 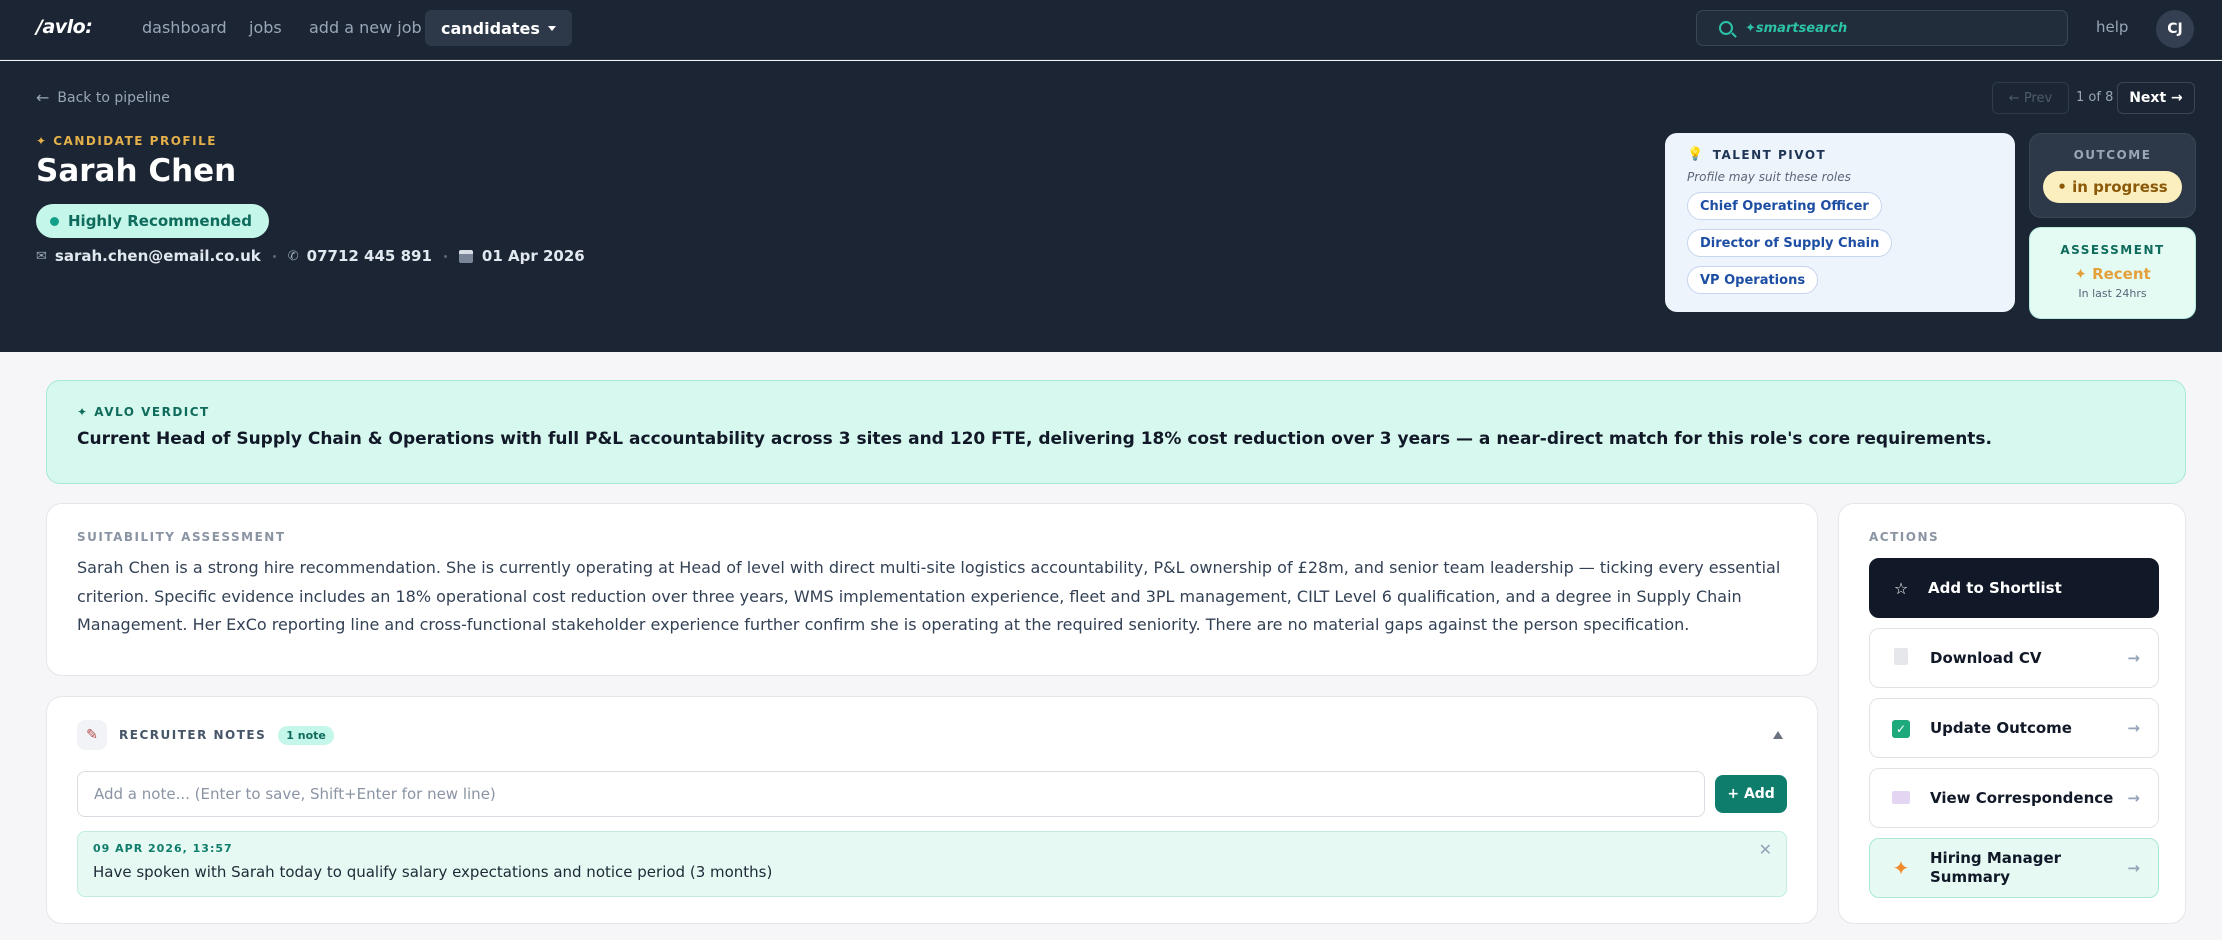 I want to click on notes-header: ✎ RECRUITER NOTES 1 note, so click(x=932, y=735).